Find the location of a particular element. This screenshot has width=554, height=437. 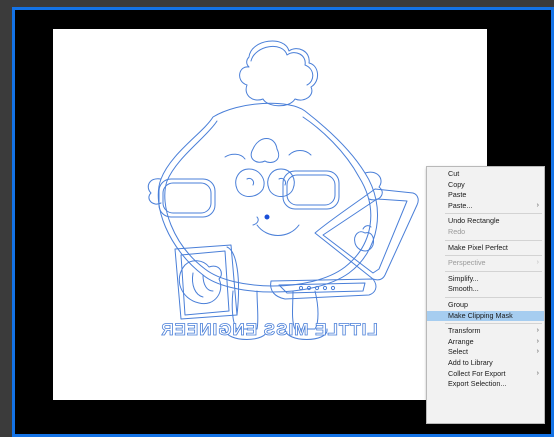

menu-item-label: Add to Library is located at coordinates (470, 362).